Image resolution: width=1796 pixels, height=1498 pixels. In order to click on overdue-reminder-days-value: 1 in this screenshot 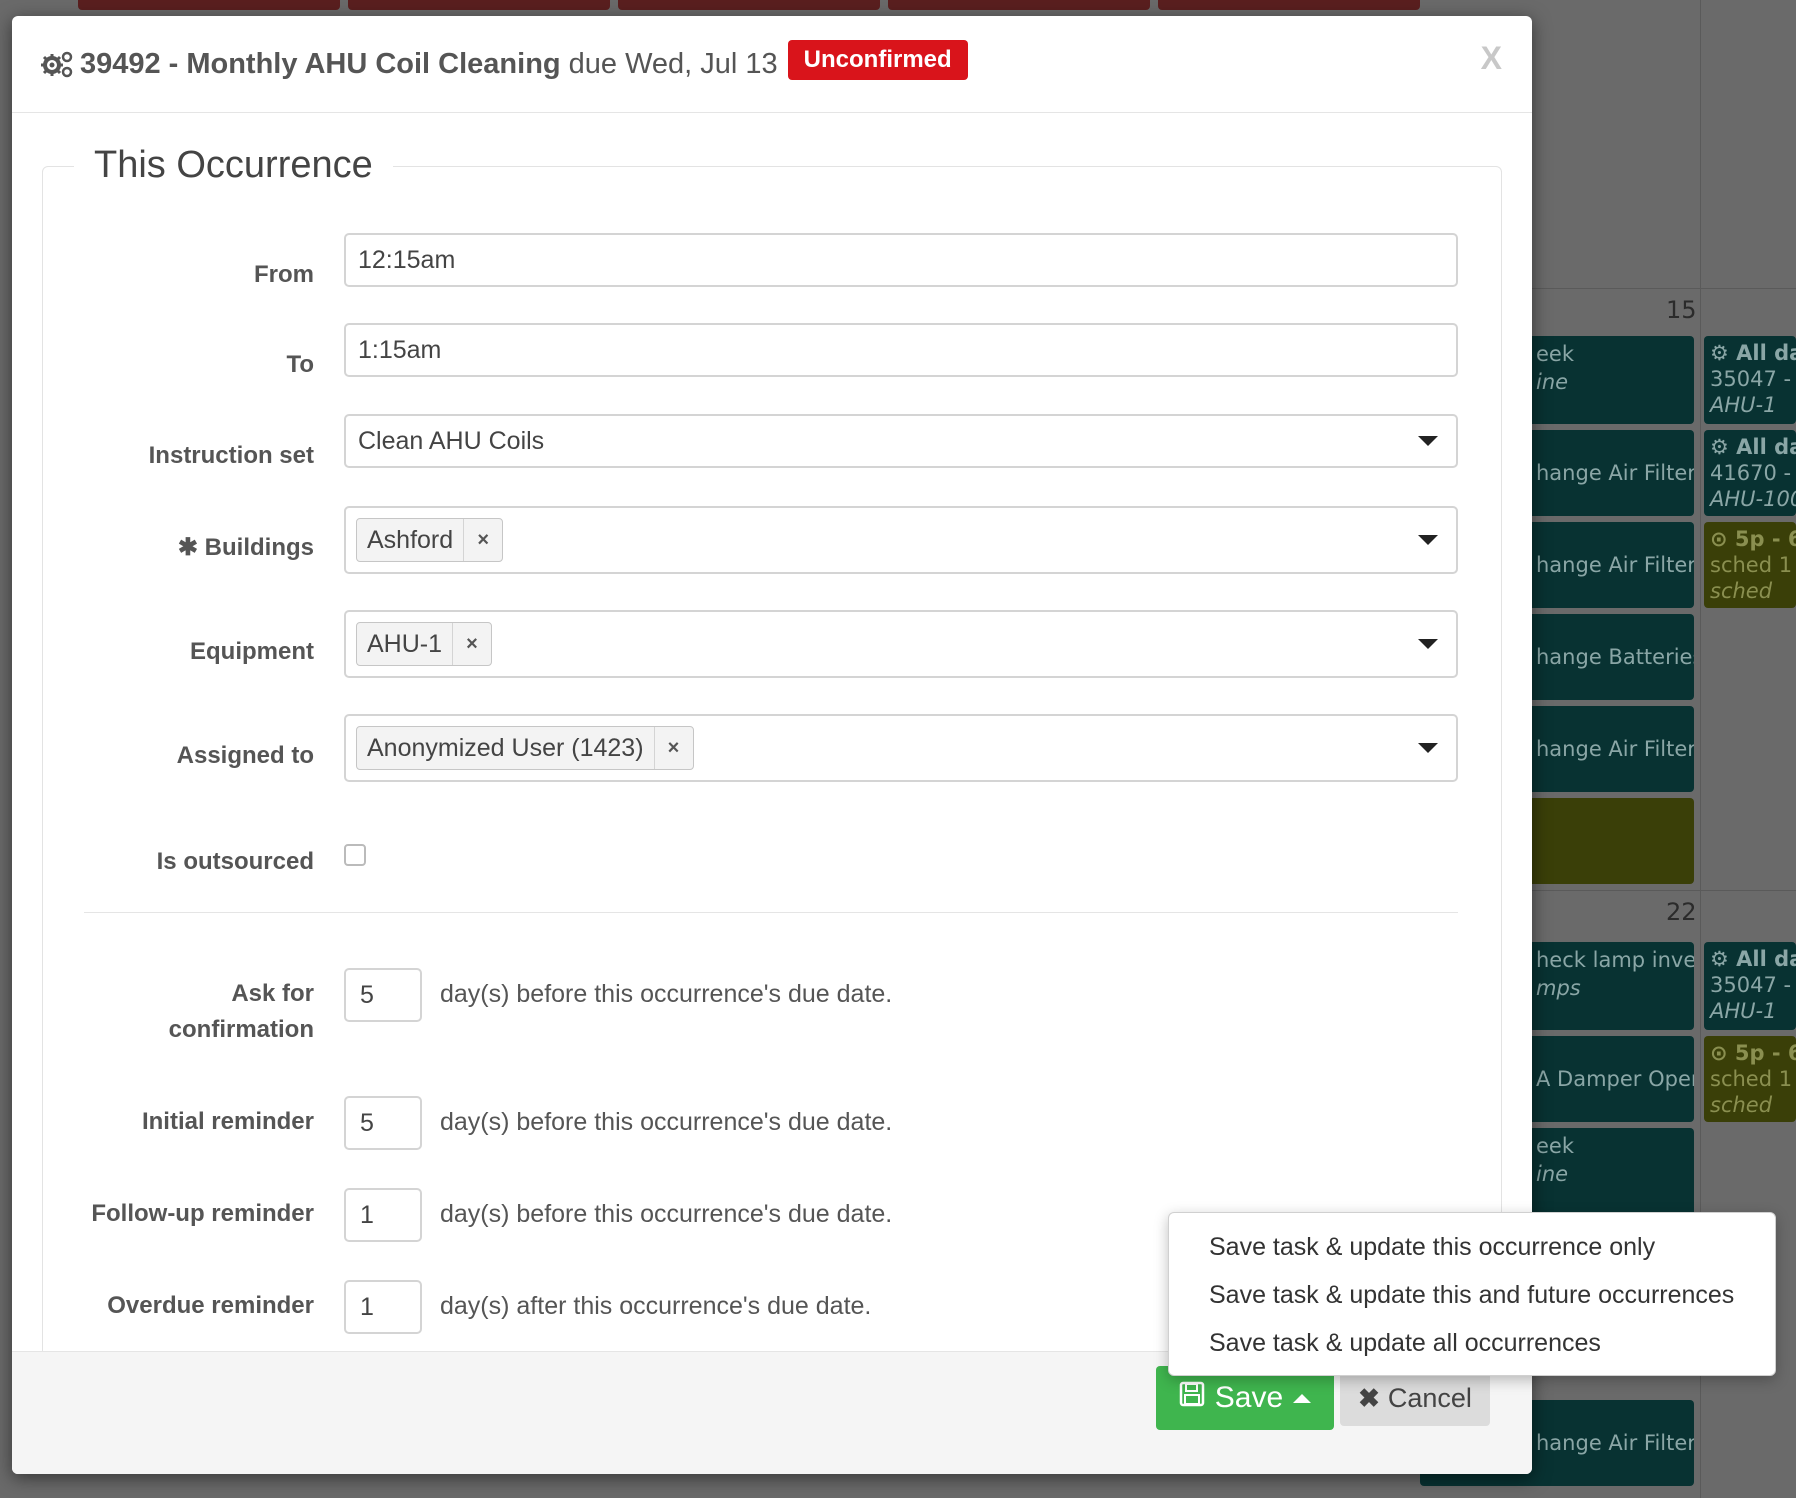, I will do `click(367, 1306)`.